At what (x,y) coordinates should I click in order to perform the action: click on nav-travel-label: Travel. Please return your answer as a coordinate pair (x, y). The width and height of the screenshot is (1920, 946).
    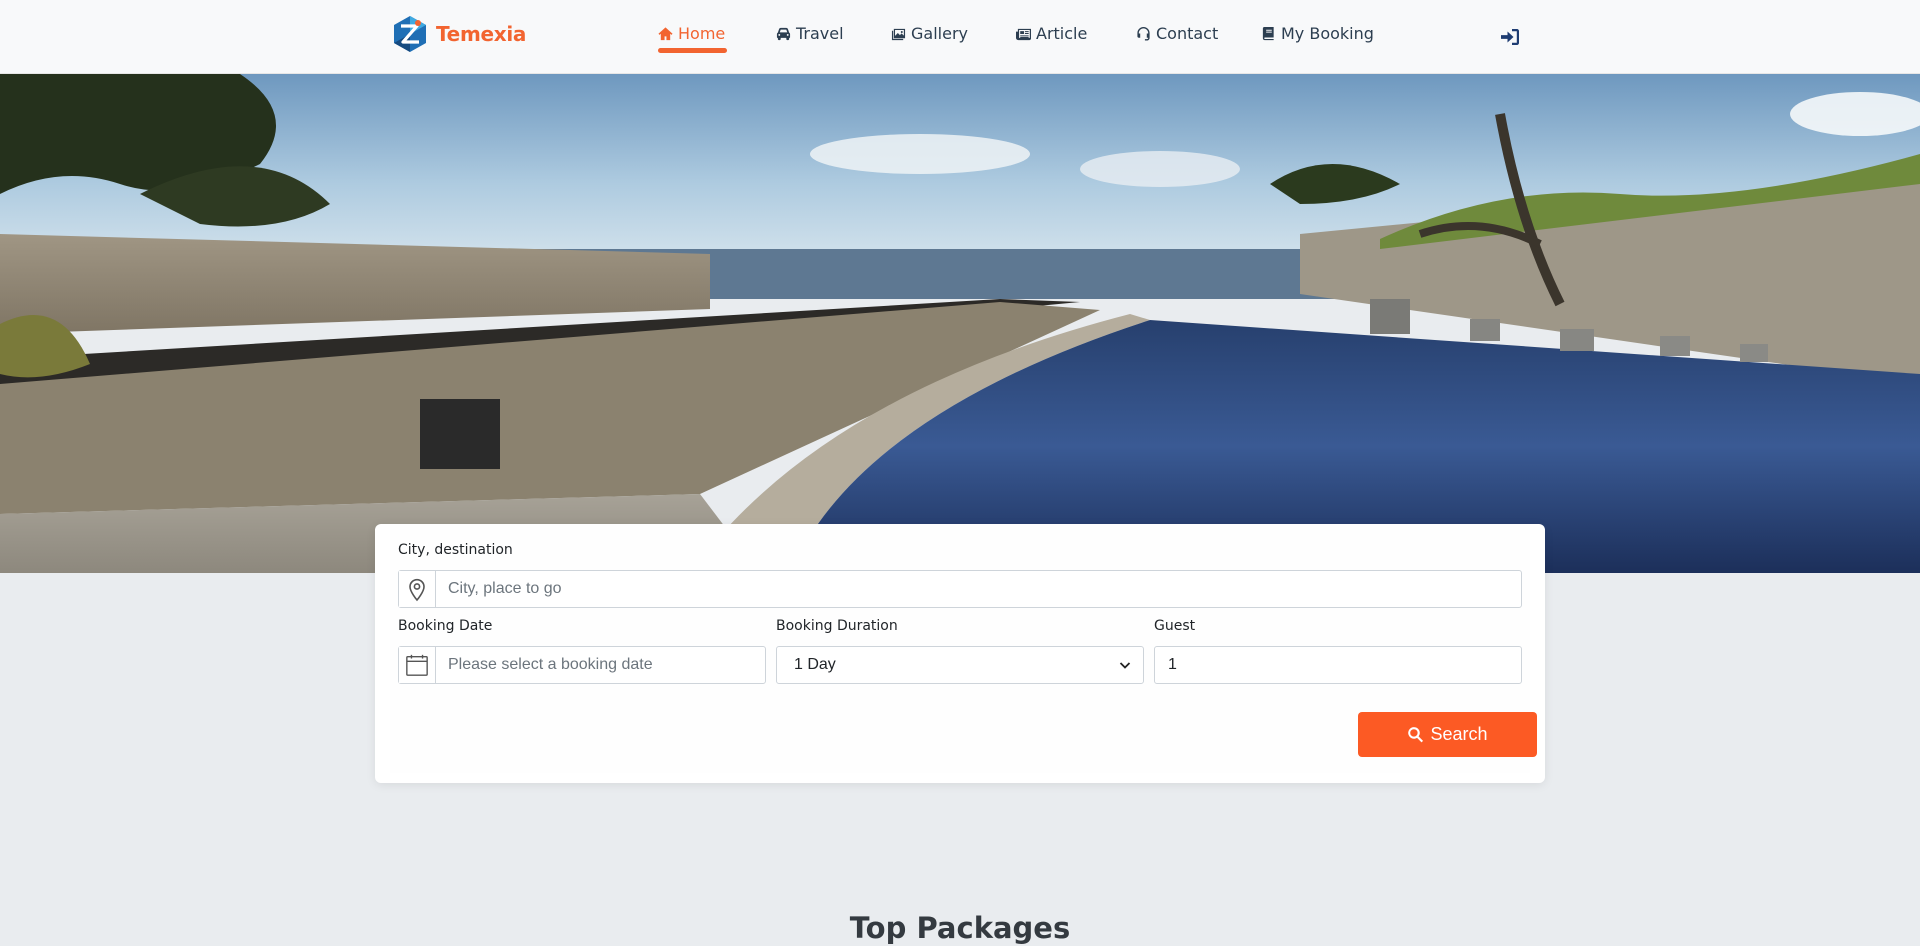
    Looking at the image, I should click on (820, 33).